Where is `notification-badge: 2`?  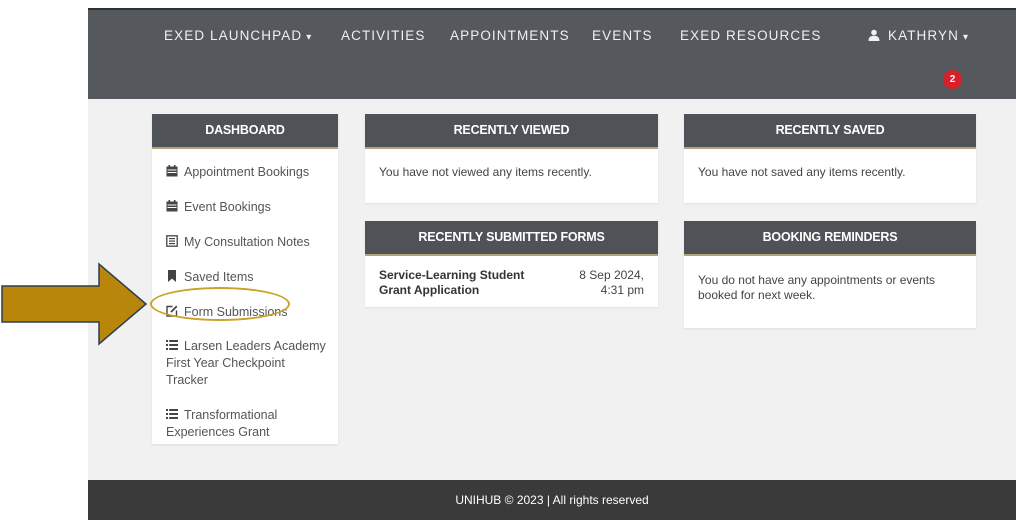
notification-badge: 2 is located at coordinates (952, 79).